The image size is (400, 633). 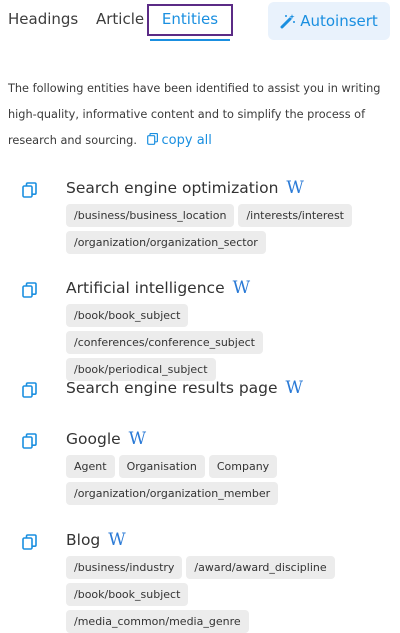 What do you see at coordinates (190, 40) in the screenshot?
I see `active-tab-underline` at bounding box center [190, 40].